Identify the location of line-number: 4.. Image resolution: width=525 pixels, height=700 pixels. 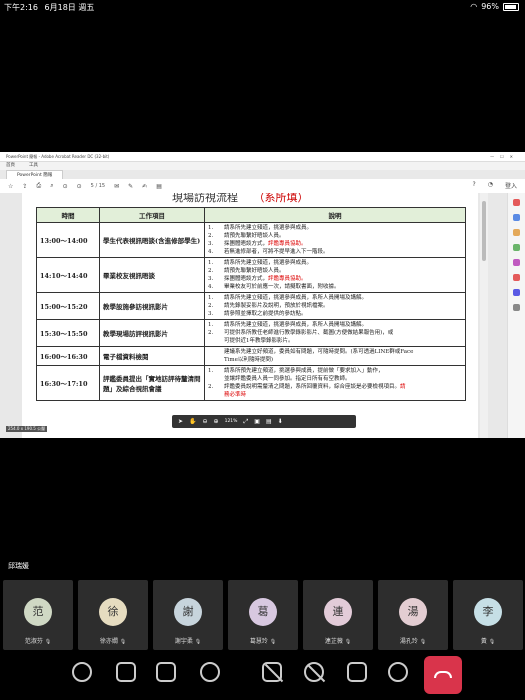
(211, 252).